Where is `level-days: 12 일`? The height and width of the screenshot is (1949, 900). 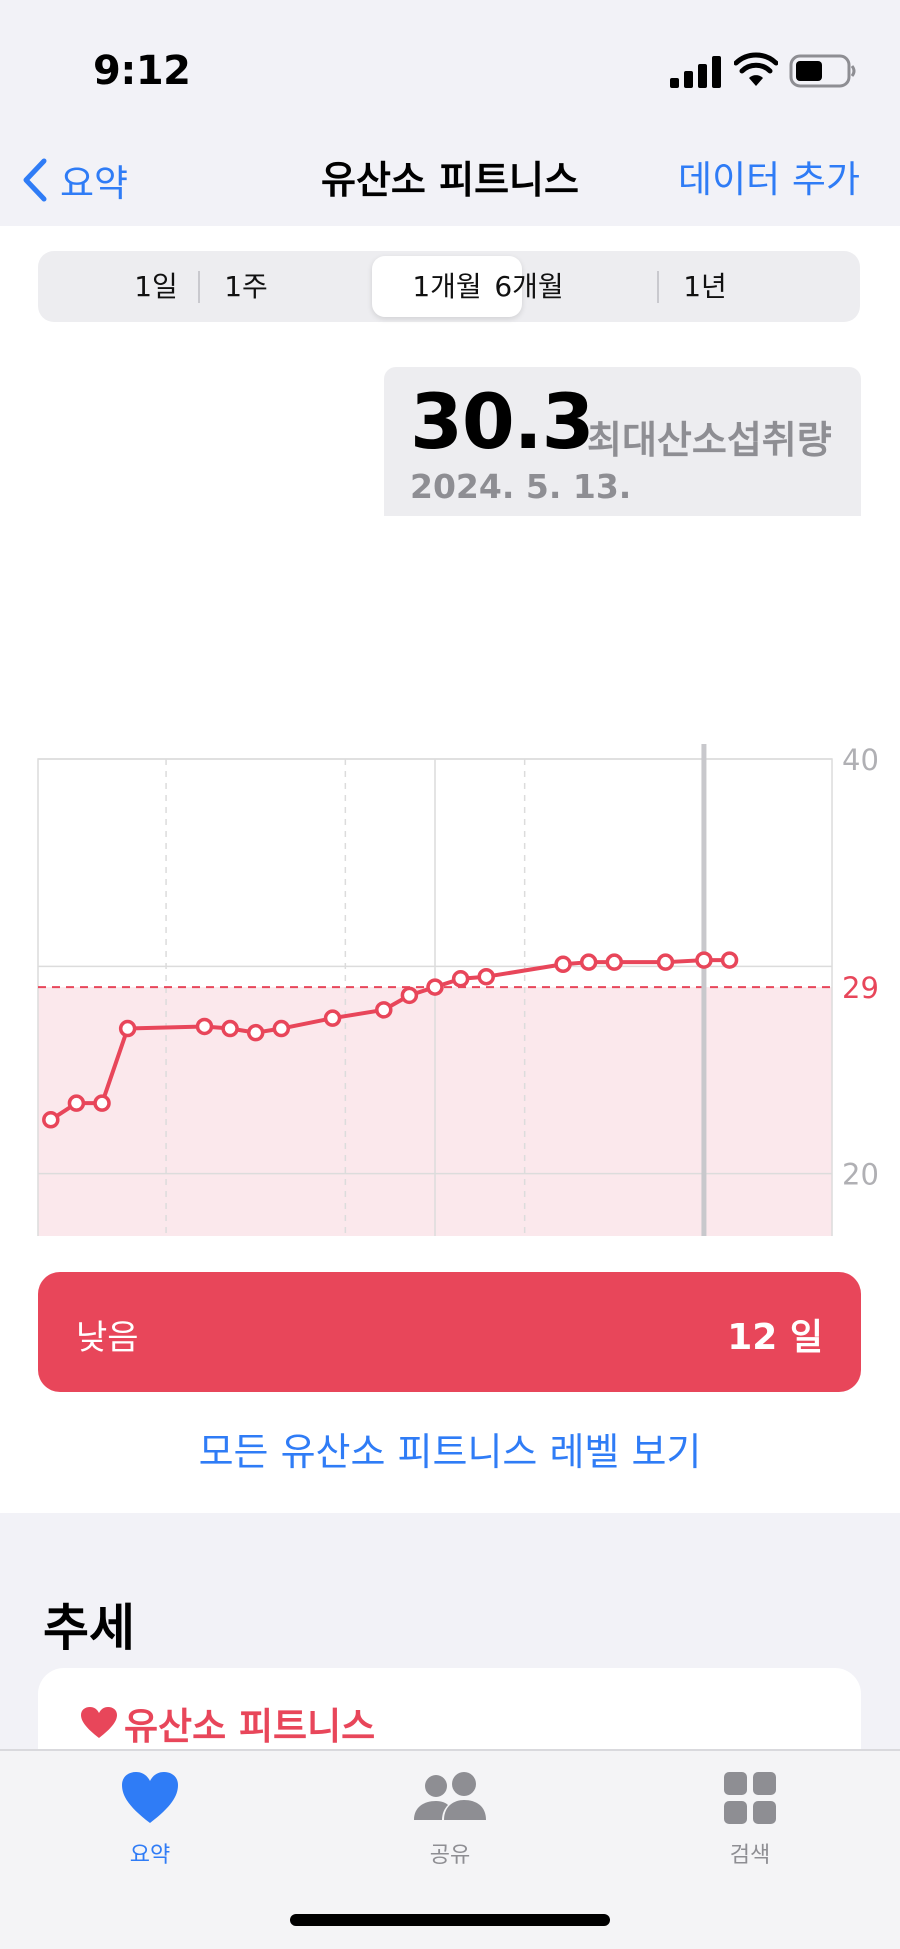
level-days: 12 일 is located at coordinates (775, 1337).